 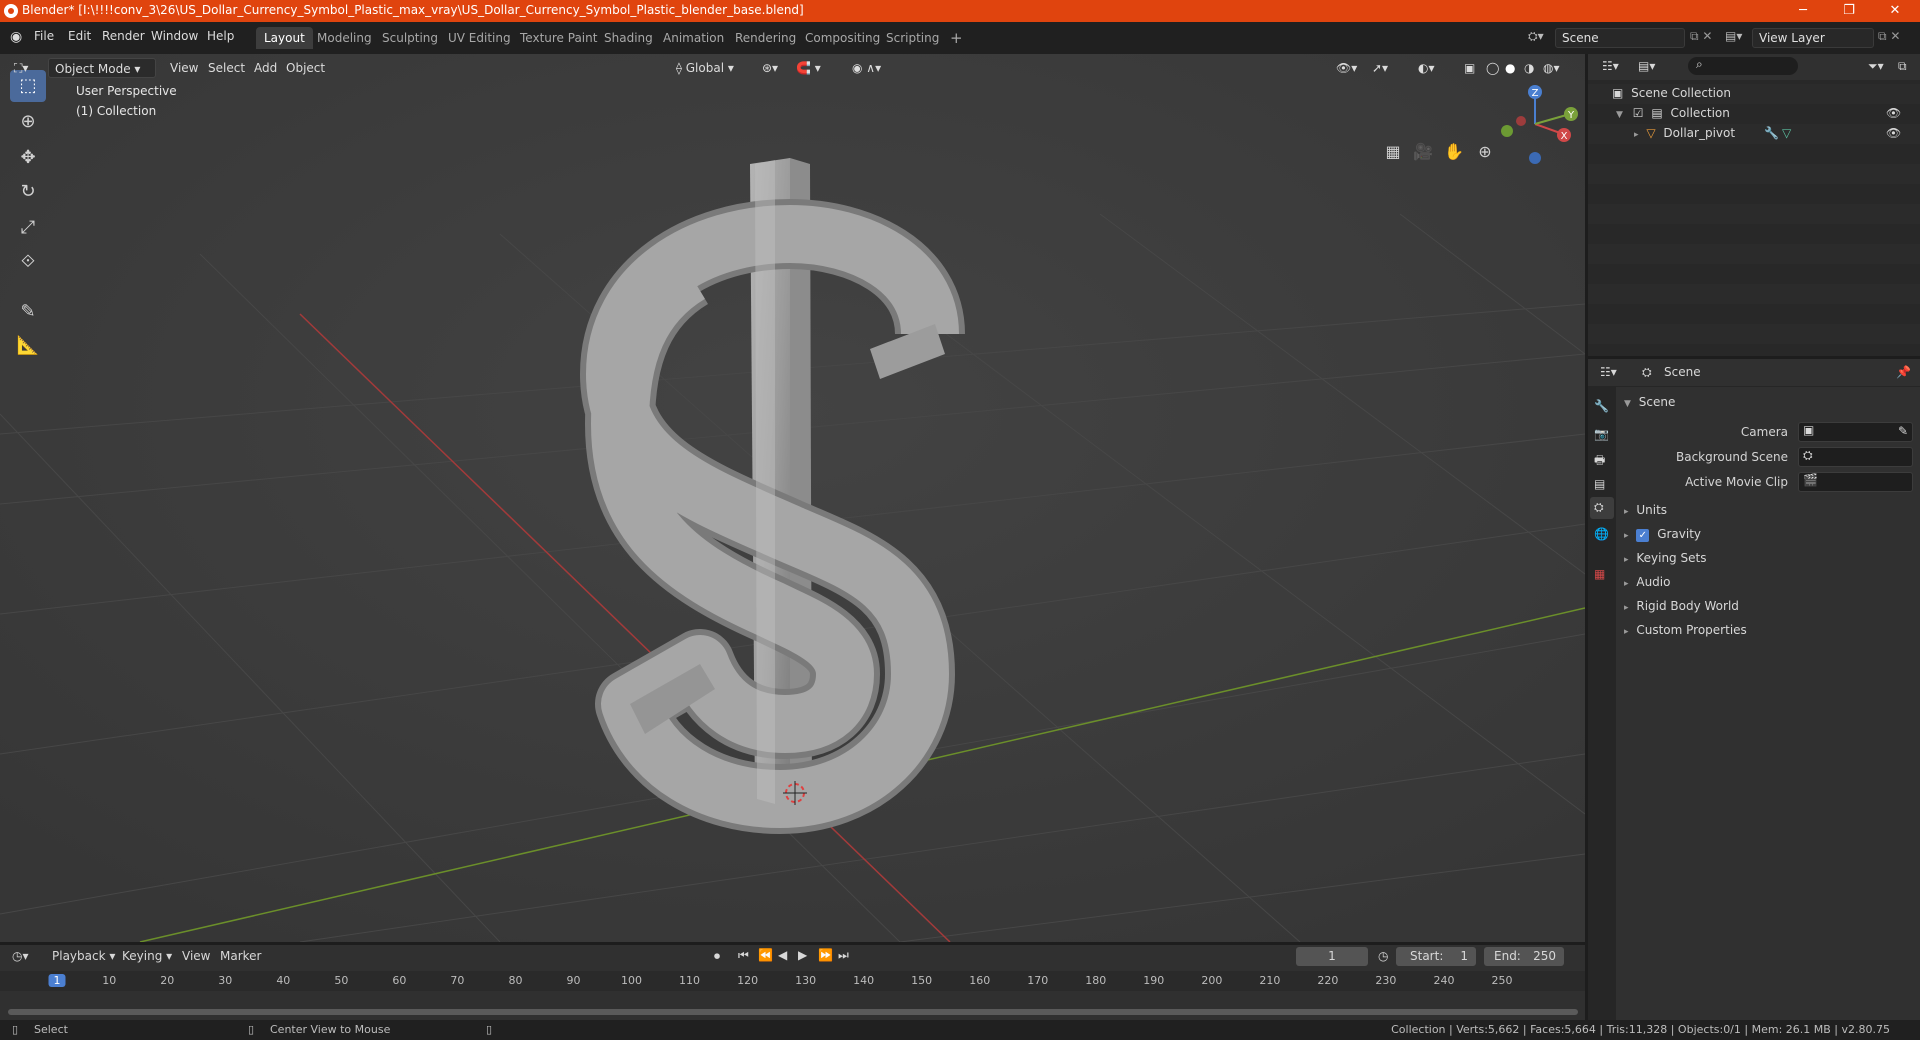 I want to click on outliner-row-collection: ▼ ☑ ▤ Collection 👁, so click(x=1766, y=113).